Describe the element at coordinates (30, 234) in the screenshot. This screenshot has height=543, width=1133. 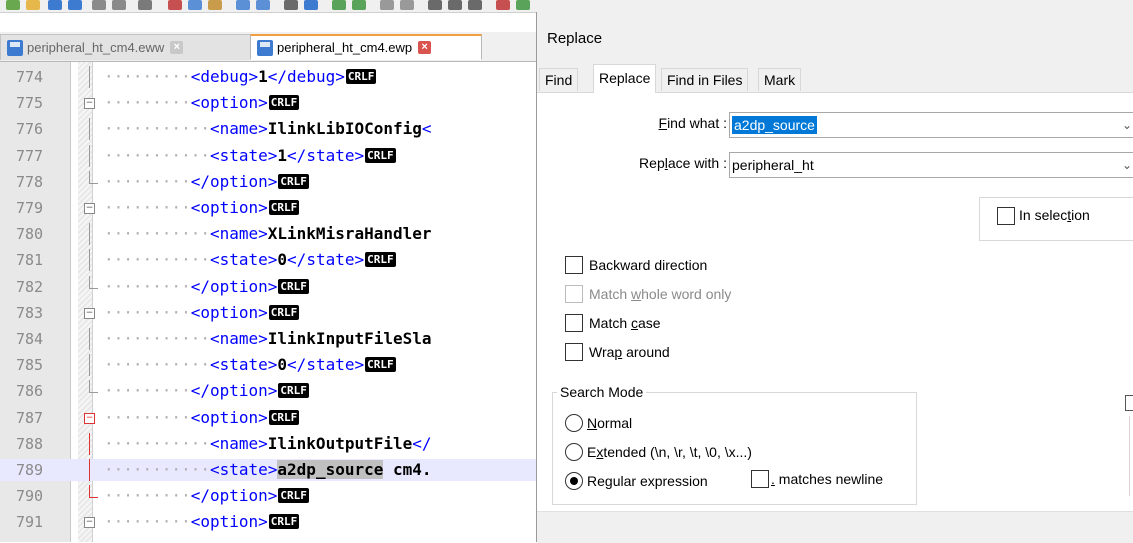
I see `line-number: 780` at that location.